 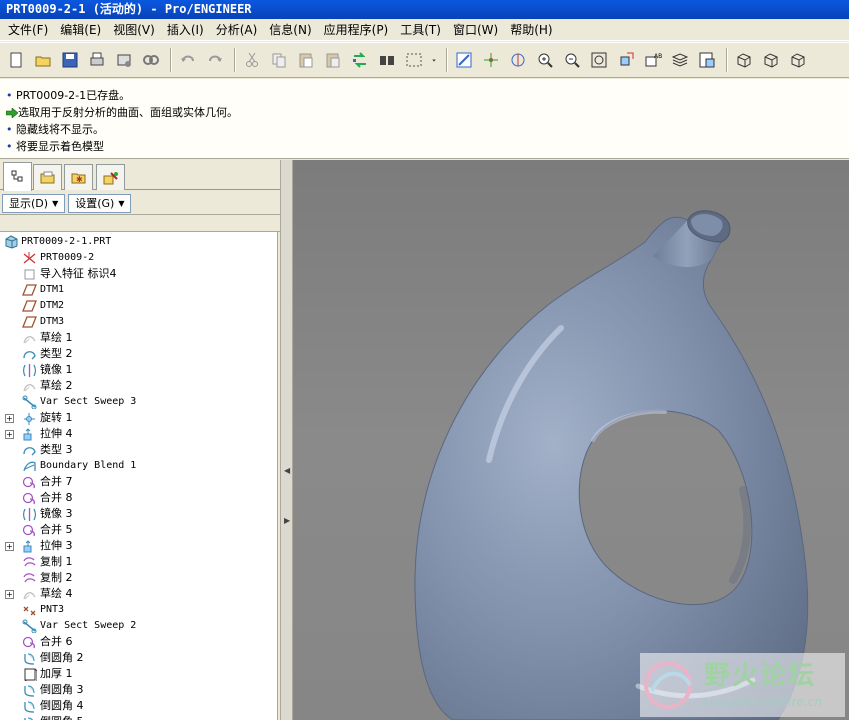 I want to click on layers-button, so click(x=680, y=60).